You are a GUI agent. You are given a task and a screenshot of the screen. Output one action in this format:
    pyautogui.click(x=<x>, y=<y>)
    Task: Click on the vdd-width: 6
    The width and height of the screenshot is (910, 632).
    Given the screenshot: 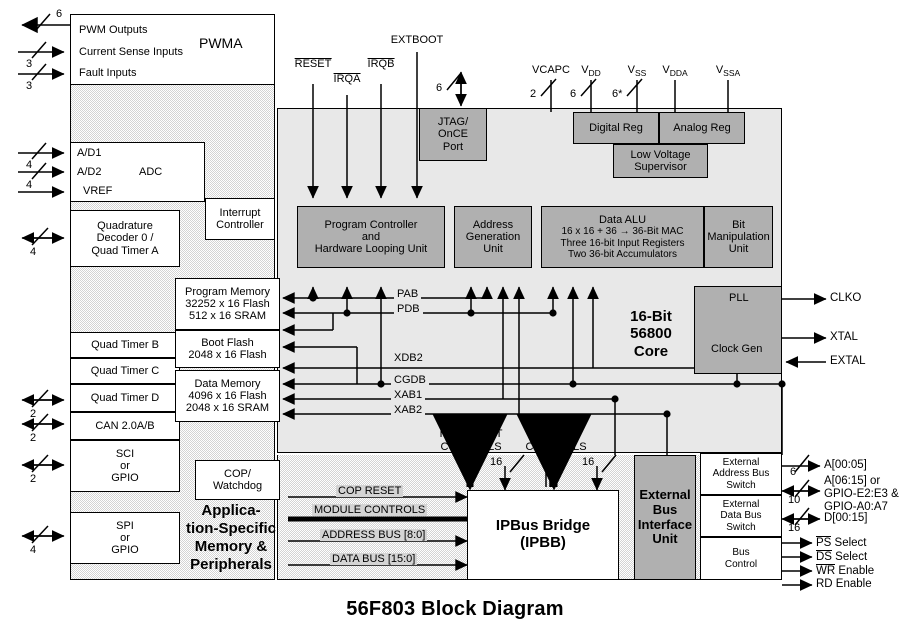 What is the action you would take?
    pyautogui.click(x=573, y=94)
    